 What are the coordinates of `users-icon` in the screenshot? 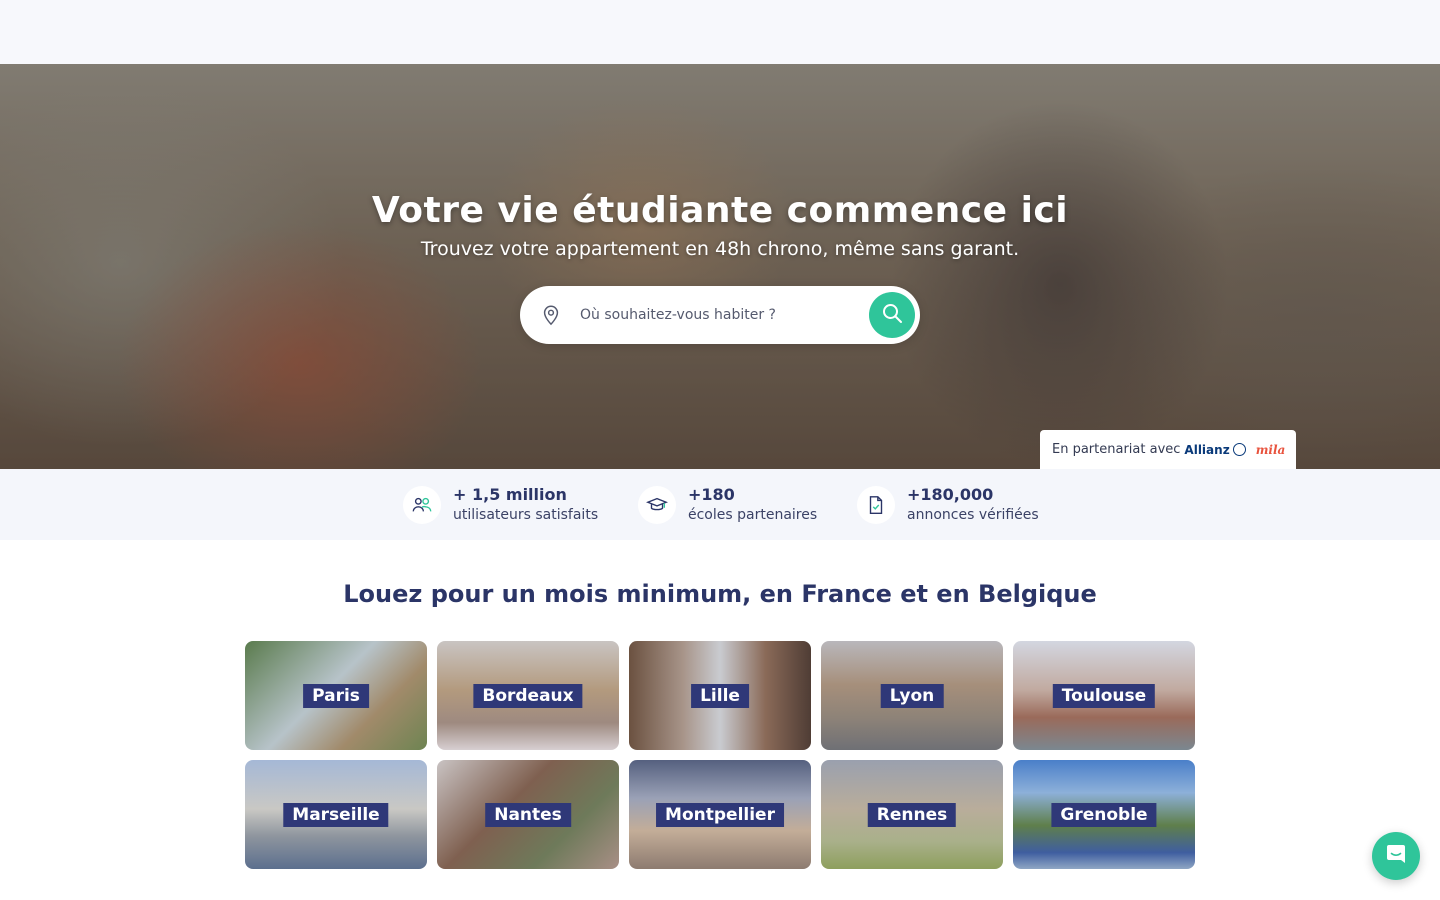 It's located at (422, 505).